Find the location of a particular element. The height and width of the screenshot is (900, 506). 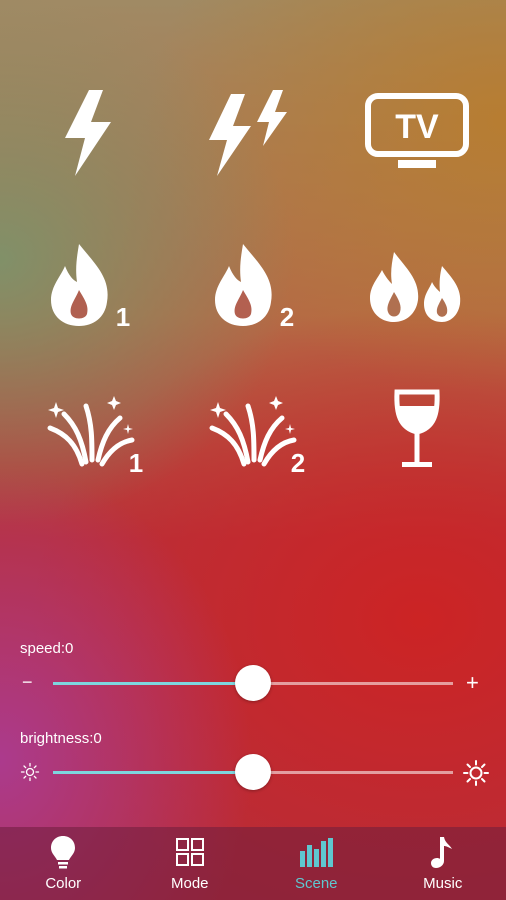

scene-fireworks-2: 2 is located at coordinates (253, 429).